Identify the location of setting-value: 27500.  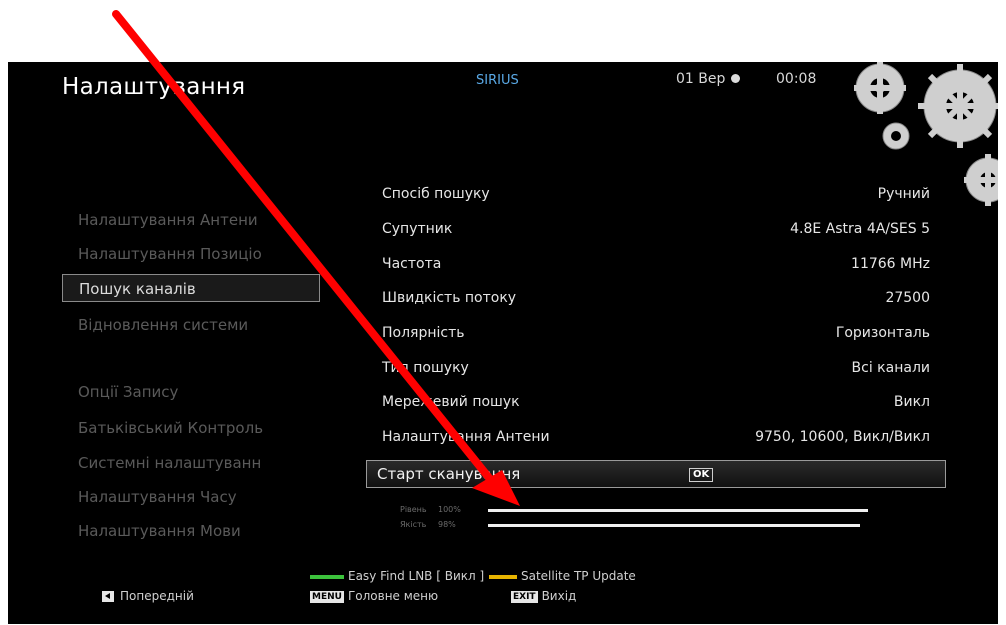
(907, 298).